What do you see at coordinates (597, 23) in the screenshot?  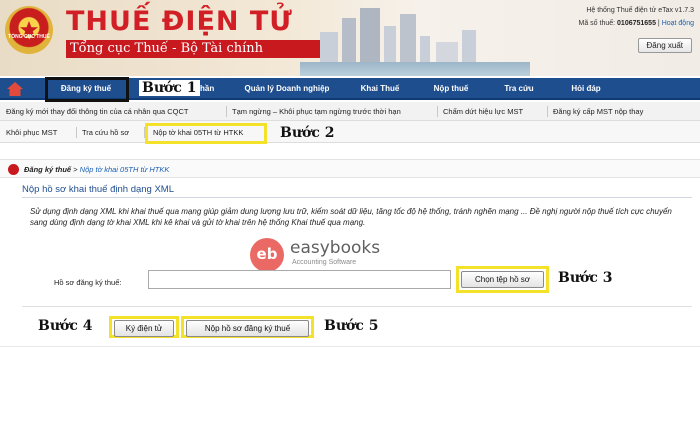 I see `taxcode-label: Mã số thuế:` at bounding box center [597, 23].